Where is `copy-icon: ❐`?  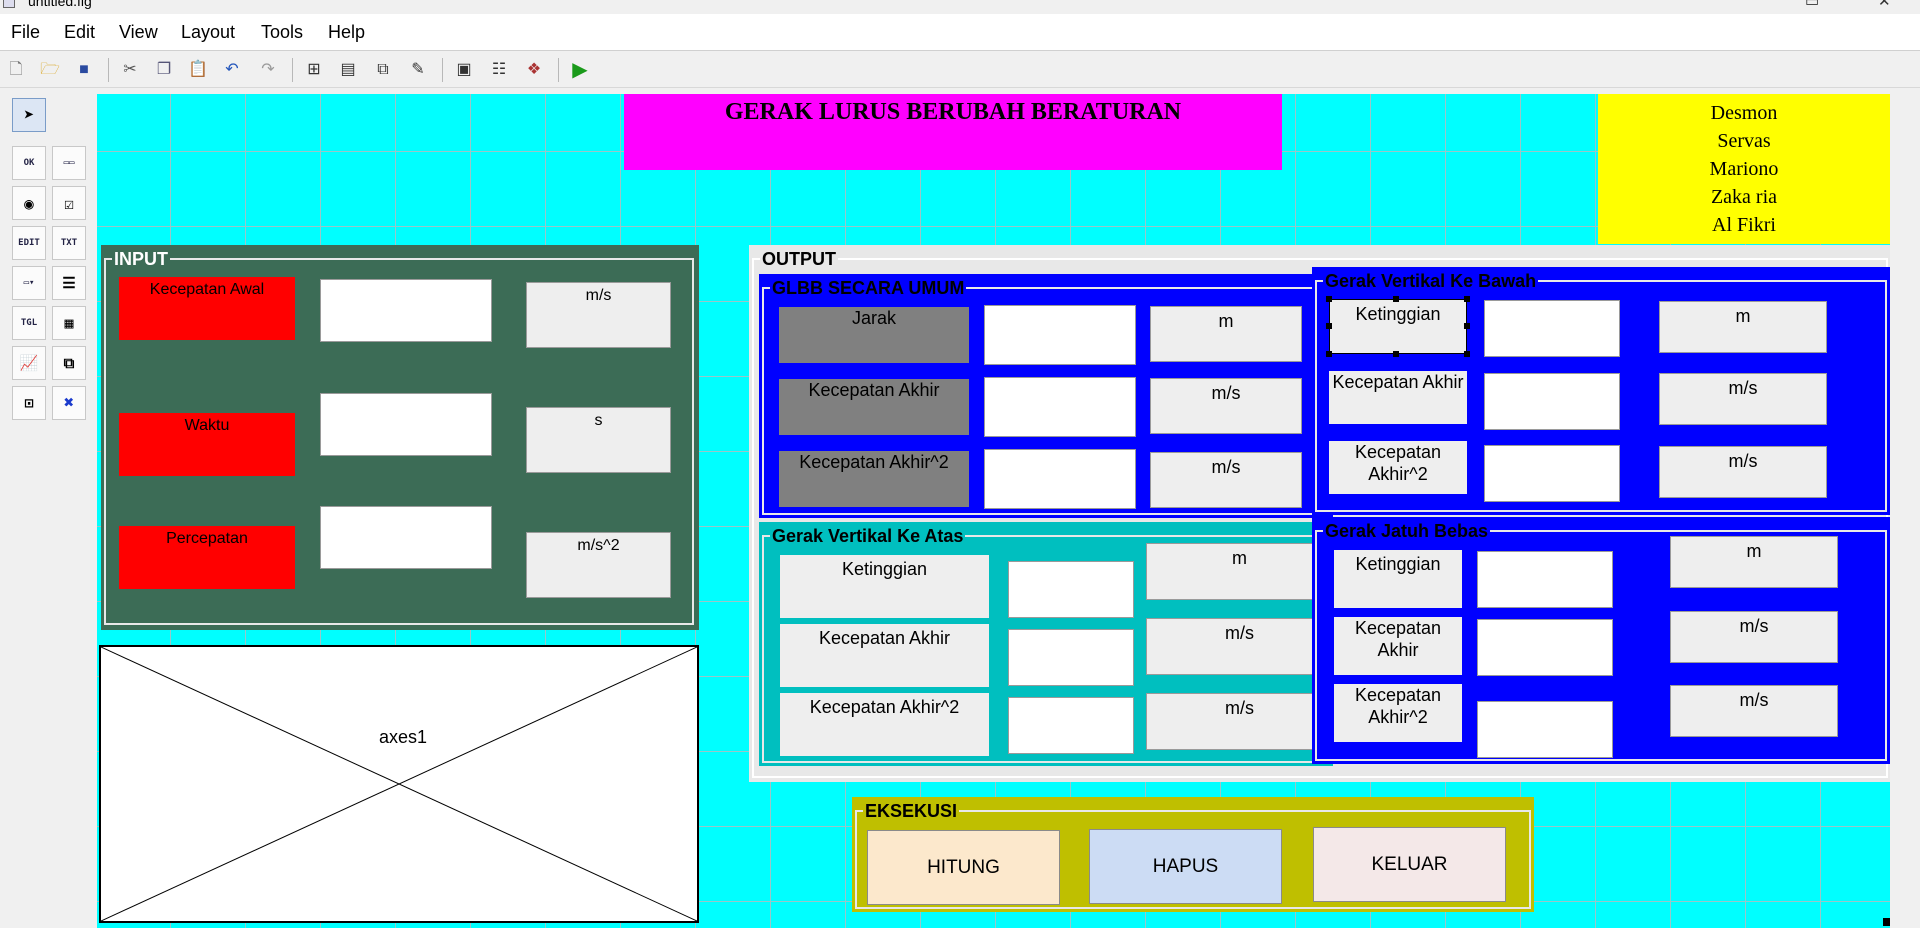 copy-icon: ❐ is located at coordinates (164, 70).